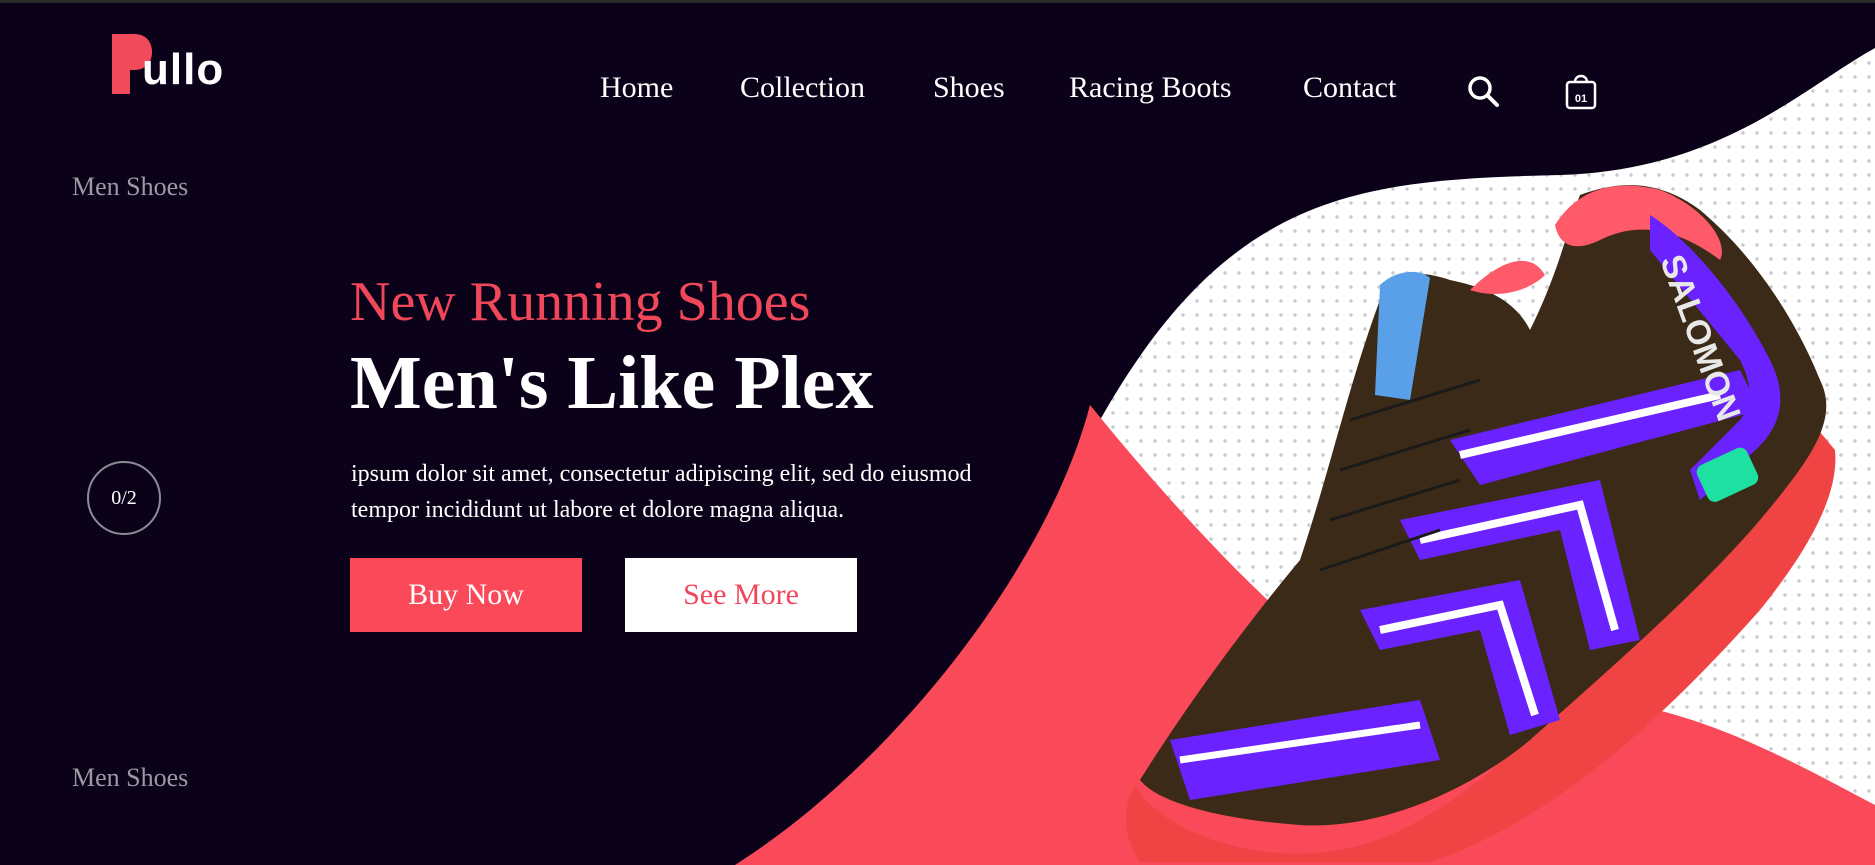 The height and width of the screenshot is (865, 1875). What do you see at coordinates (1483, 91) in the screenshot?
I see `search-icon` at bounding box center [1483, 91].